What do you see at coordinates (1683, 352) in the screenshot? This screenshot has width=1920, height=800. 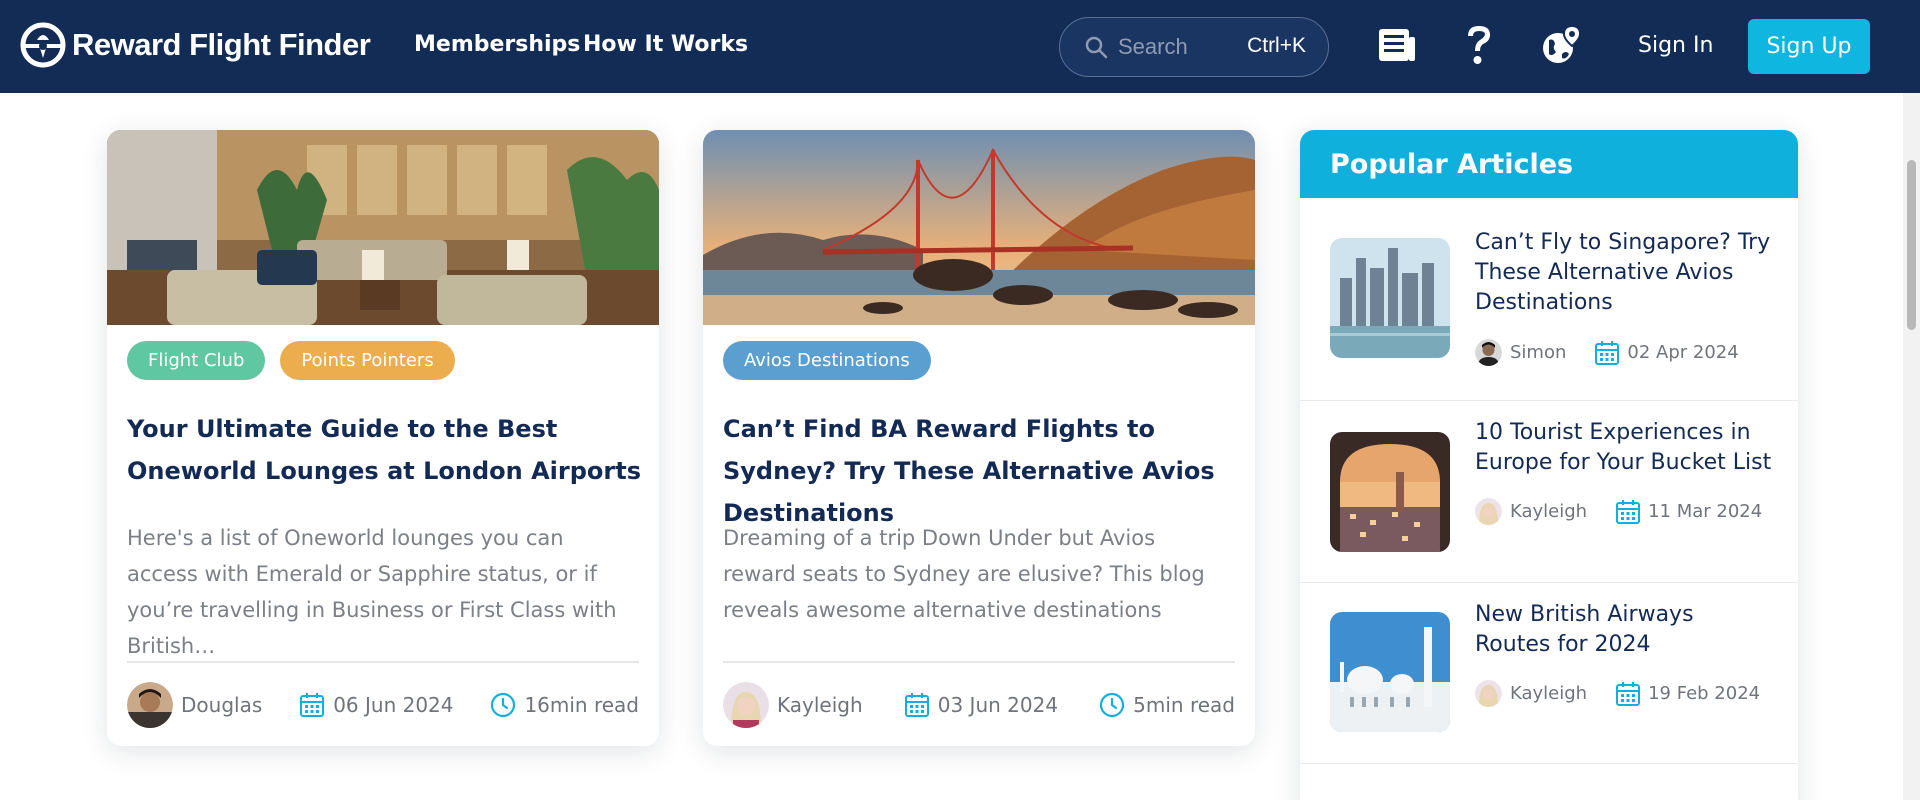 I see `date-text: 02 Apr 2024` at bounding box center [1683, 352].